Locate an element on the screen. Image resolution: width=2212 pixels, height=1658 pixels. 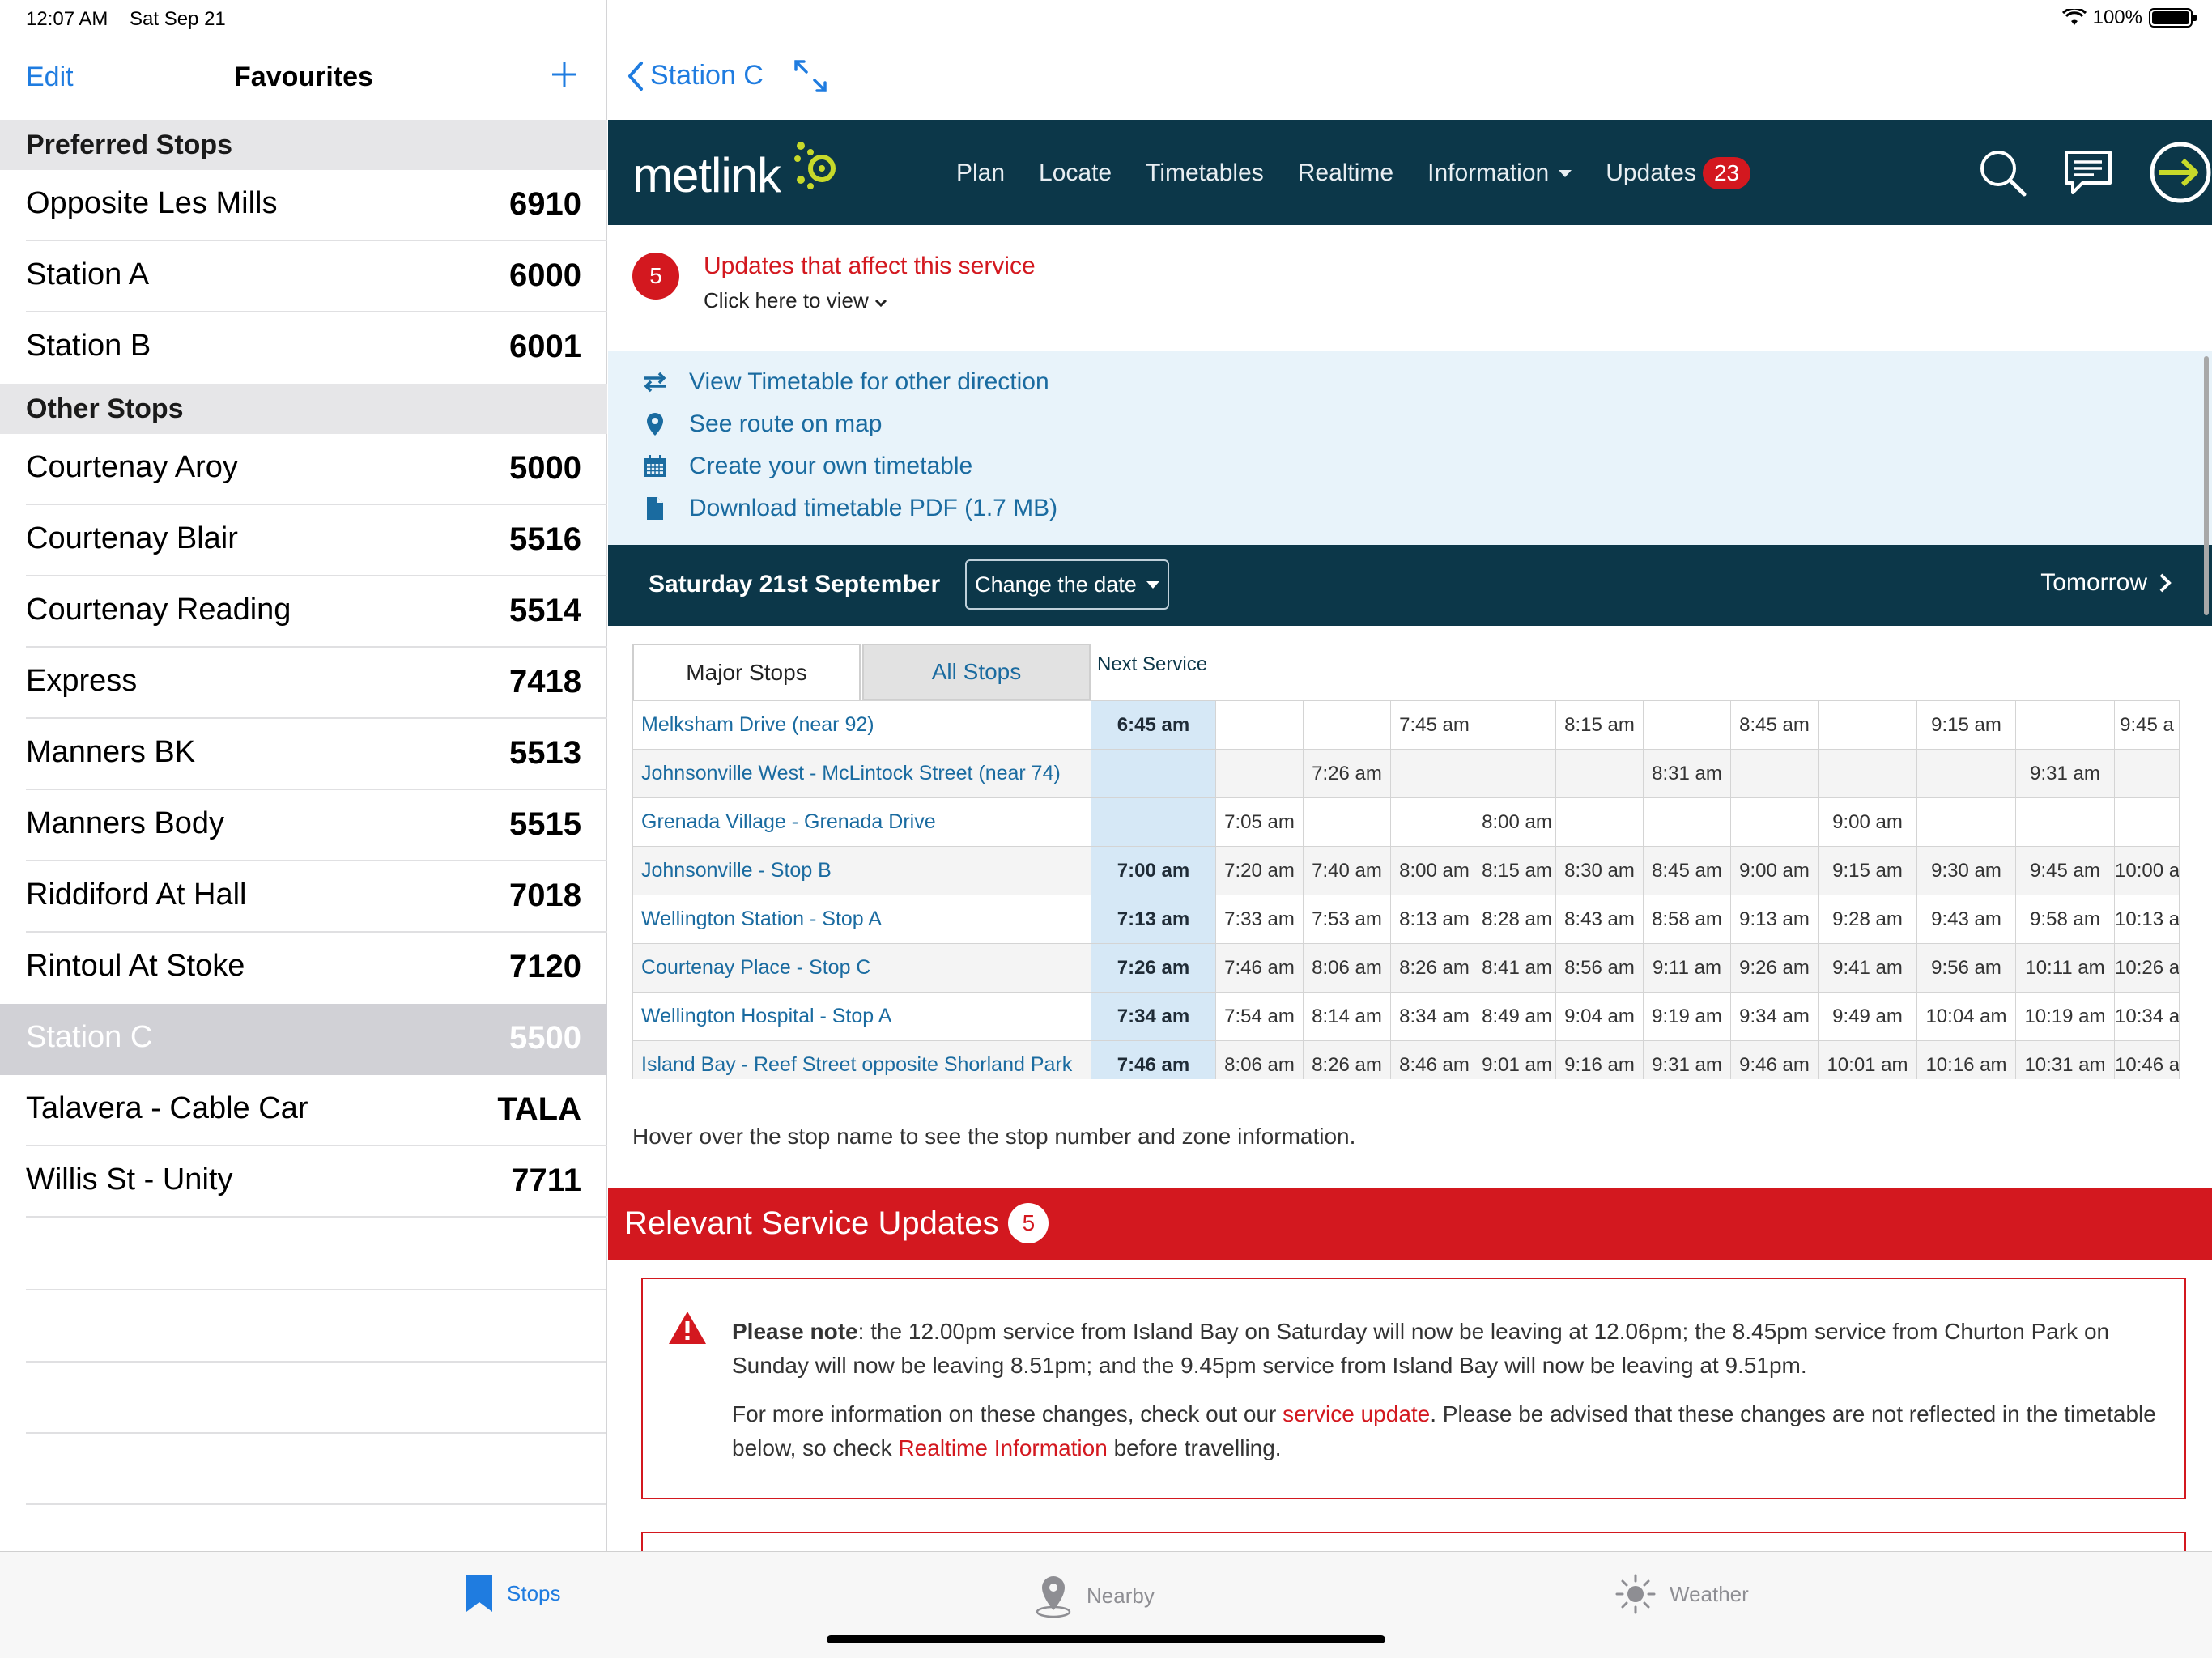
other-direction-label: View Timetable for other direction is located at coordinates (869, 381).